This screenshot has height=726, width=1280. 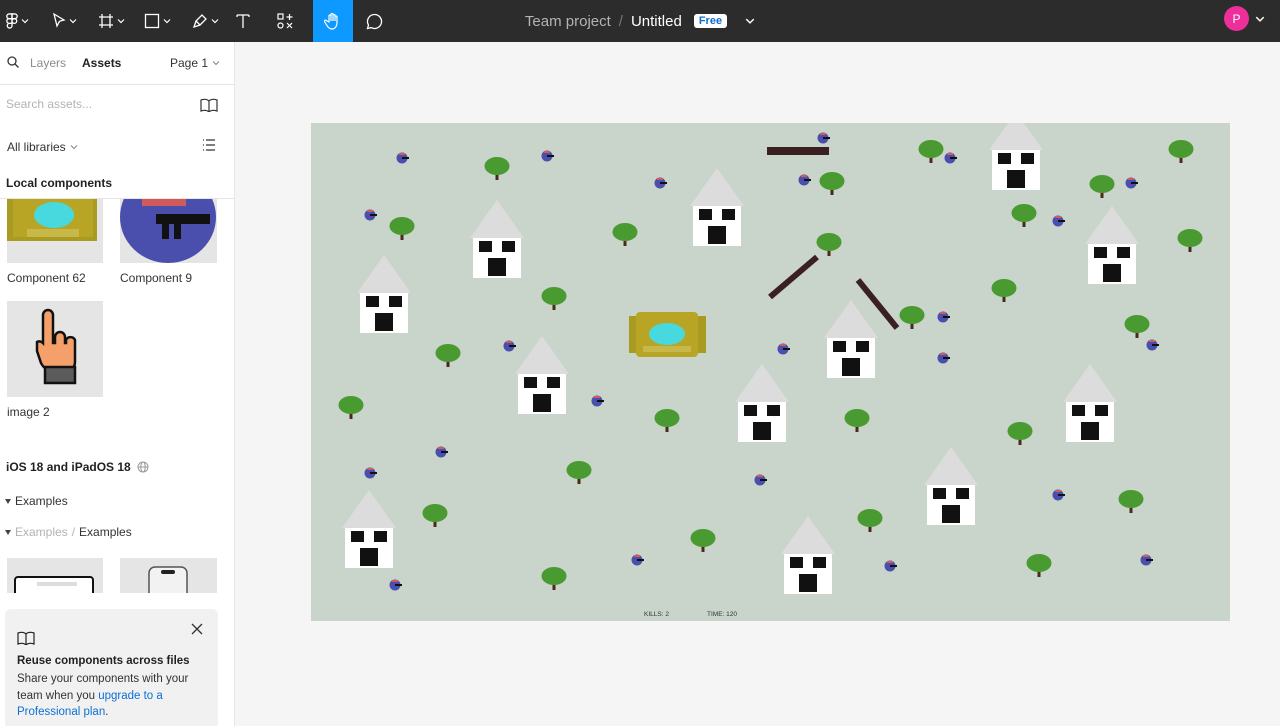 What do you see at coordinates (156, 278) in the screenshot?
I see `component-label: Component 9` at bounding box center [156, 278].